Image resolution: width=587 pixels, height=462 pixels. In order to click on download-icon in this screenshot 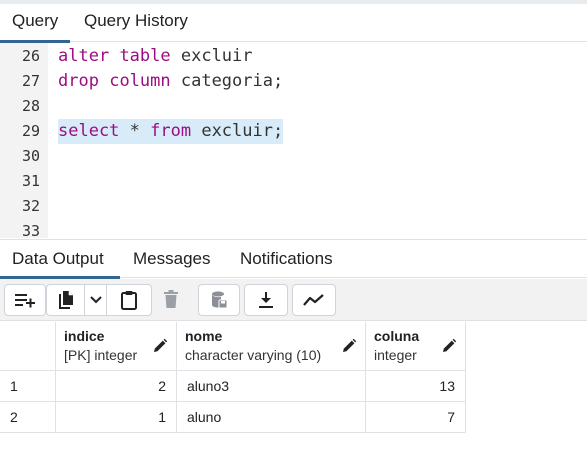, I will do `click(266, 300)`.